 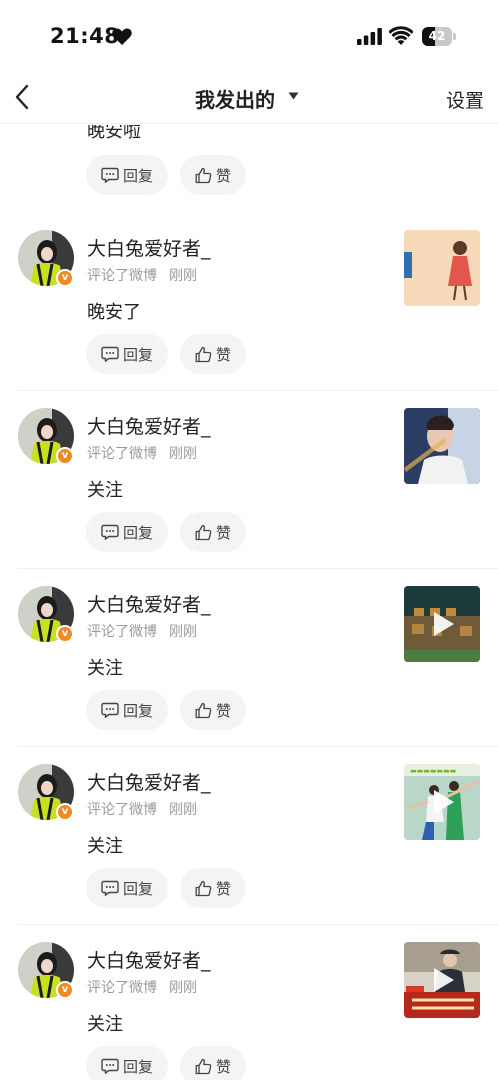 What do you see at coordinates (114, 312) in the screenshot?
I see `comment-text: 晚安了` at bounding box center [114, 312].